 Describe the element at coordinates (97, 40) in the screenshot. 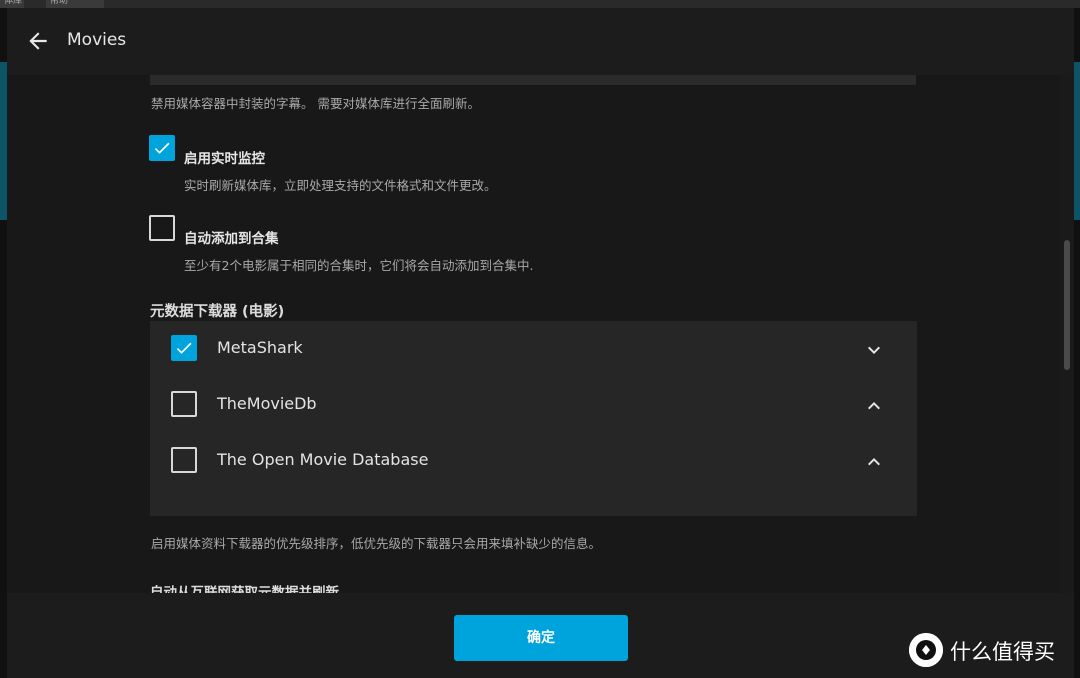

I see `dialog-title: Movies` at that location.